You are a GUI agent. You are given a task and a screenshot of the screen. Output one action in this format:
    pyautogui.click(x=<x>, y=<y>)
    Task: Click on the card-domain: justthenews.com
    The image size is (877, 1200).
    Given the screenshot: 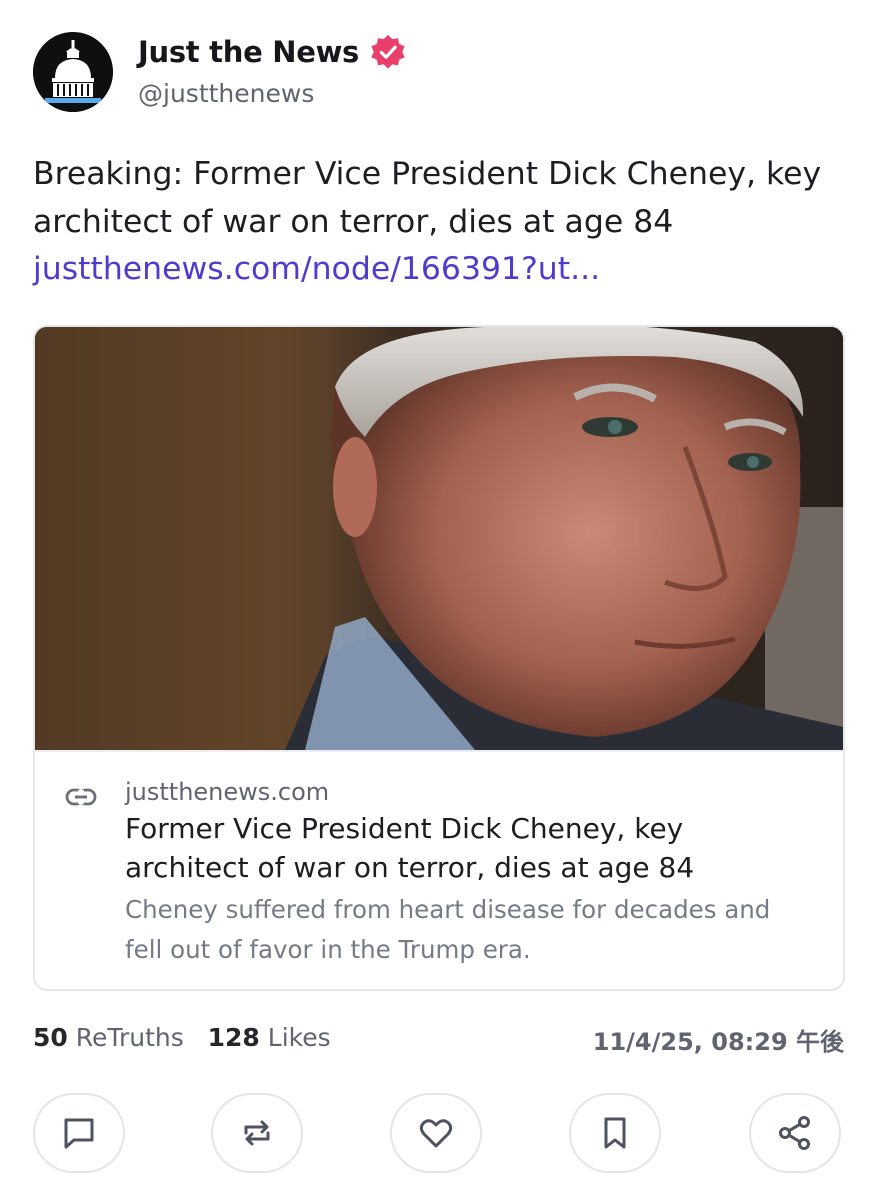 What is the action you would take?
    pyautogui.click(x=227, y=792)
    